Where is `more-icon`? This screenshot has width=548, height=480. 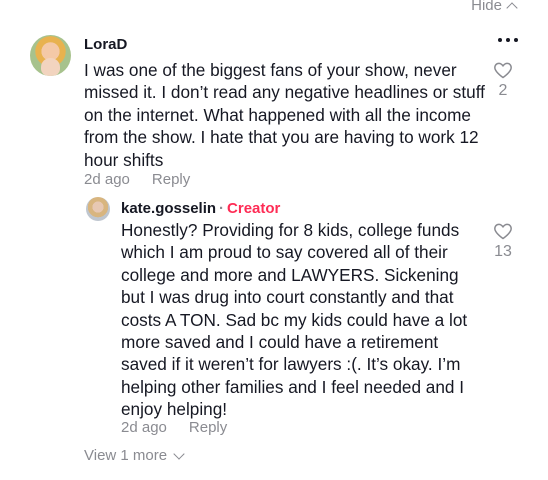 more-icon is located at coordinates (508, 40).